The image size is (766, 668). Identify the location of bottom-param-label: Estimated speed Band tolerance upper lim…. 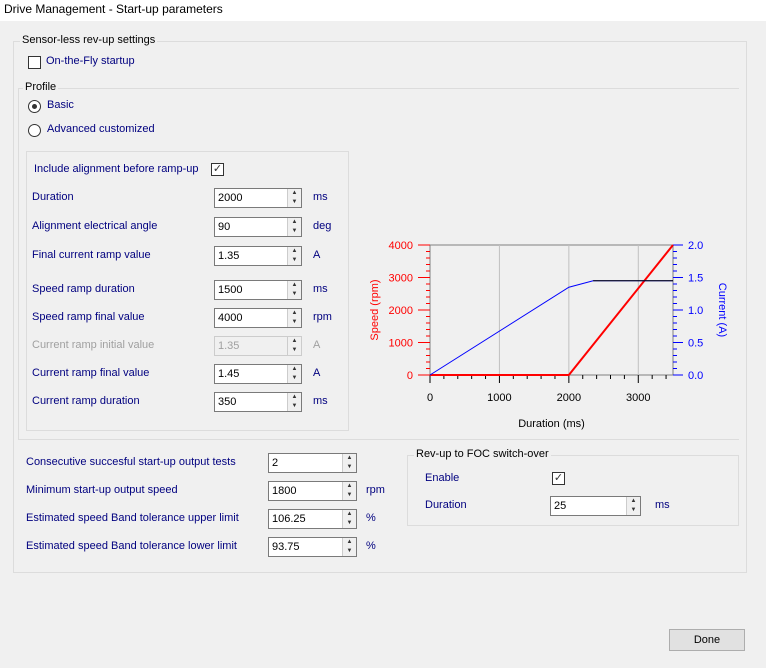
(132, 518).